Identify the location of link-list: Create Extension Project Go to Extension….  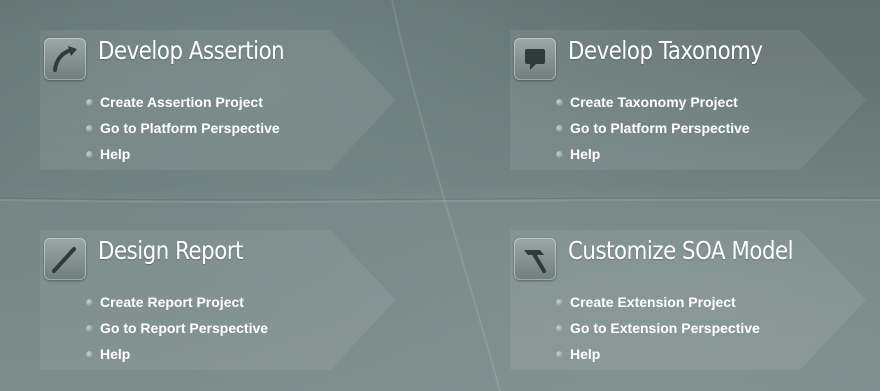
(658, 328).